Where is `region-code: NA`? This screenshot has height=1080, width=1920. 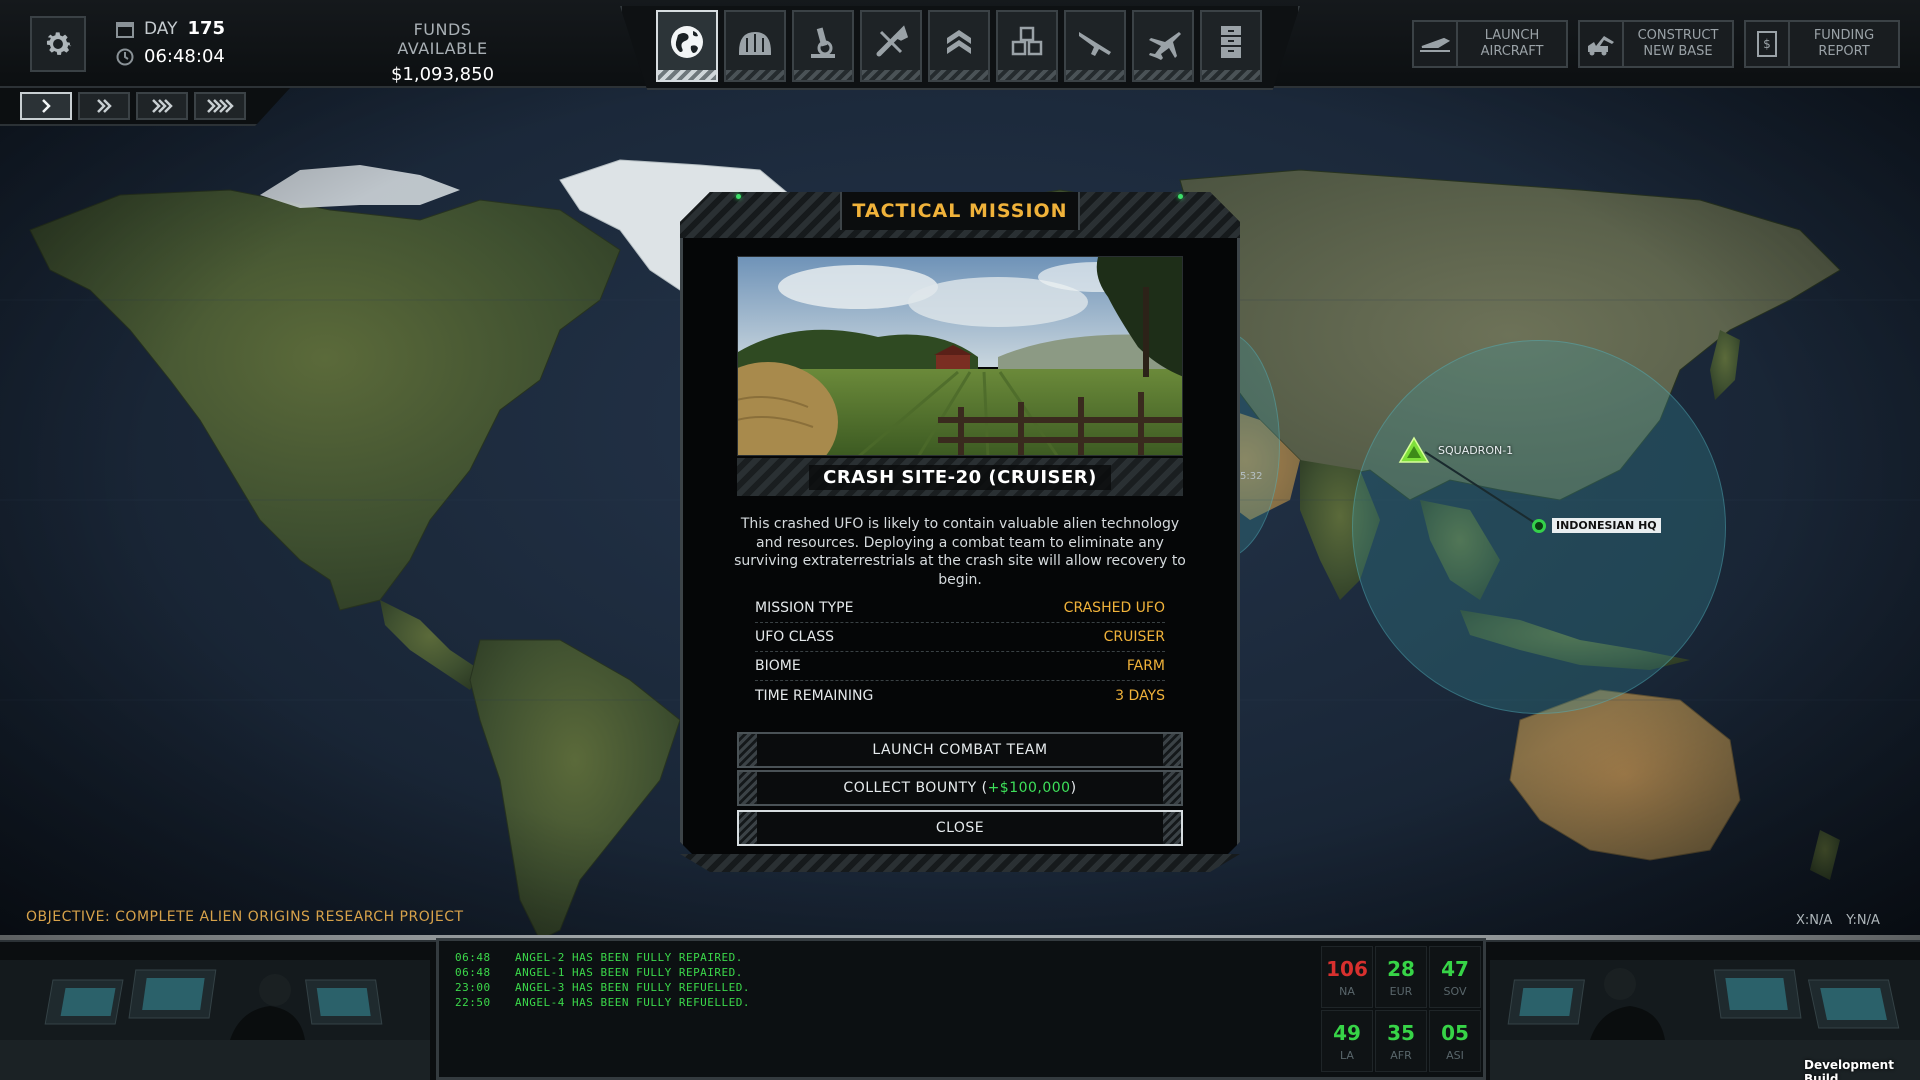 region-code: NA is located at coordinates (1347, 991).